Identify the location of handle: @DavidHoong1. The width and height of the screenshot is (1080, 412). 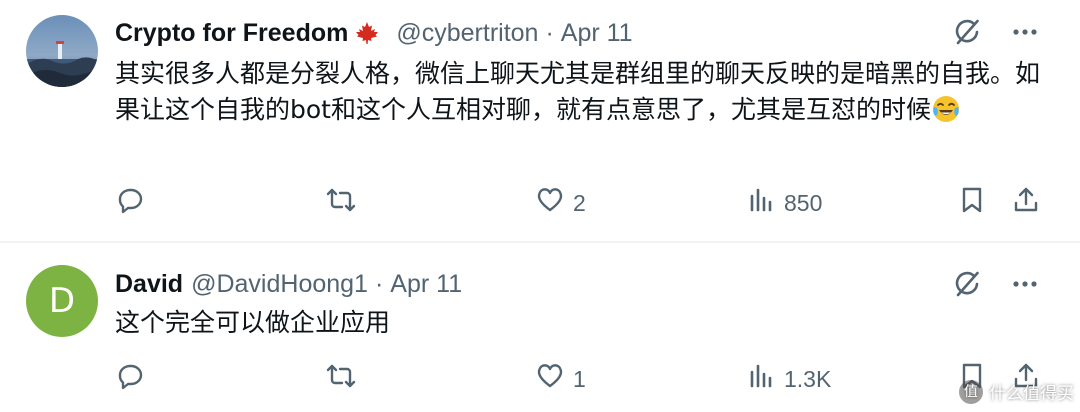
(279, 284).